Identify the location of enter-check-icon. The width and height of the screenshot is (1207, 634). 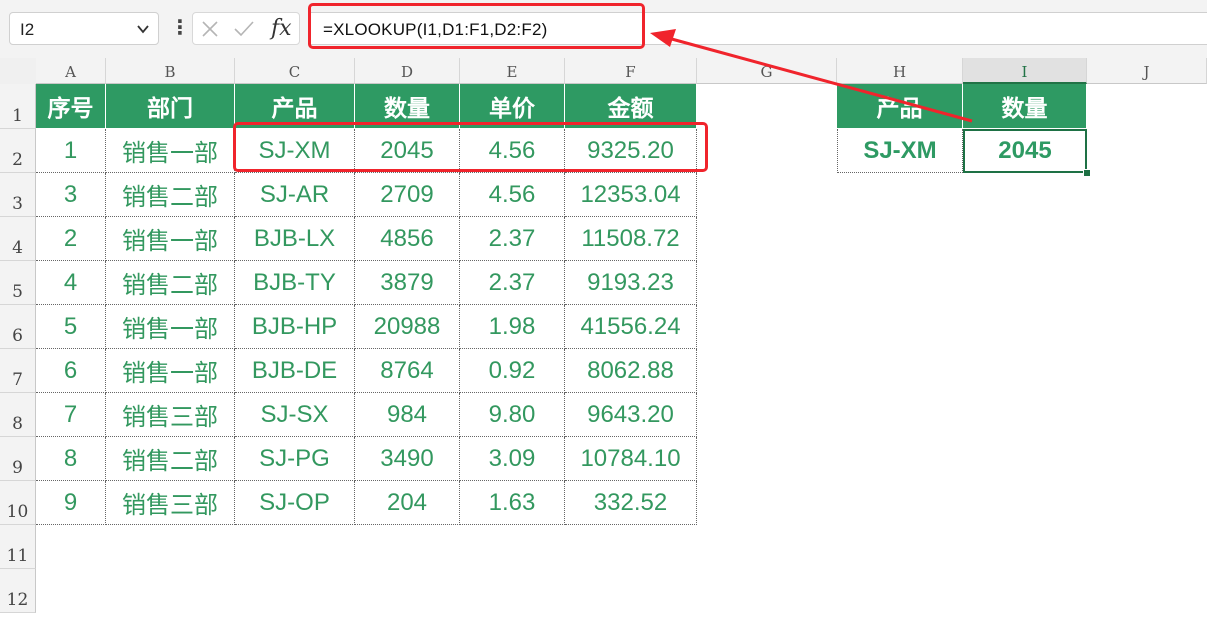
(244, 29).